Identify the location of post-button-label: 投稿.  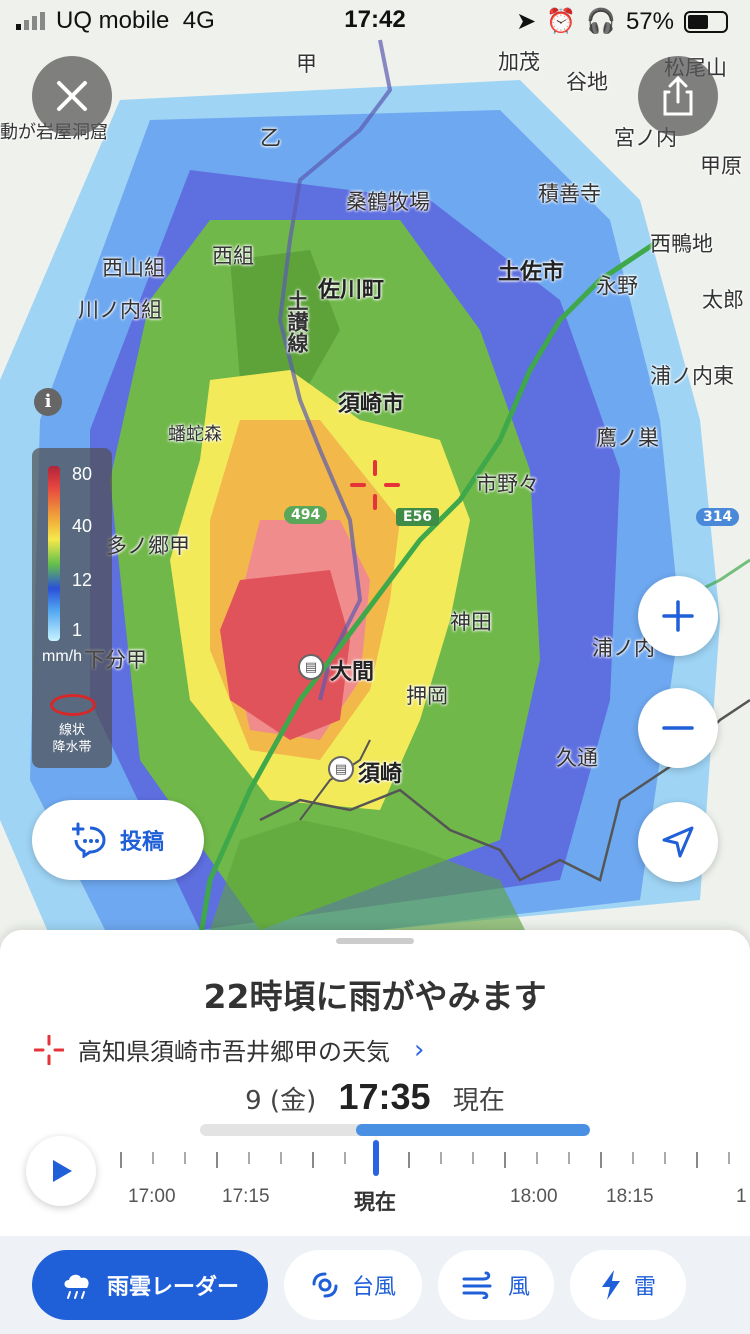
(141, 842).